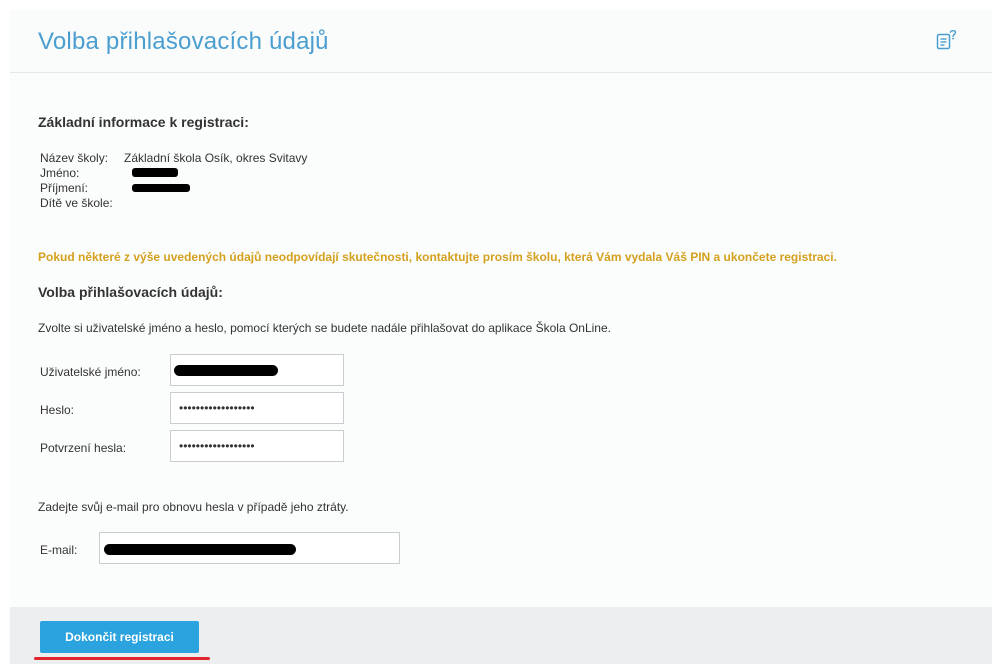  What do you see at coordinates (947, 40) in the screenshot?
I see `help-document-icon` at bounding box center [947, 40].